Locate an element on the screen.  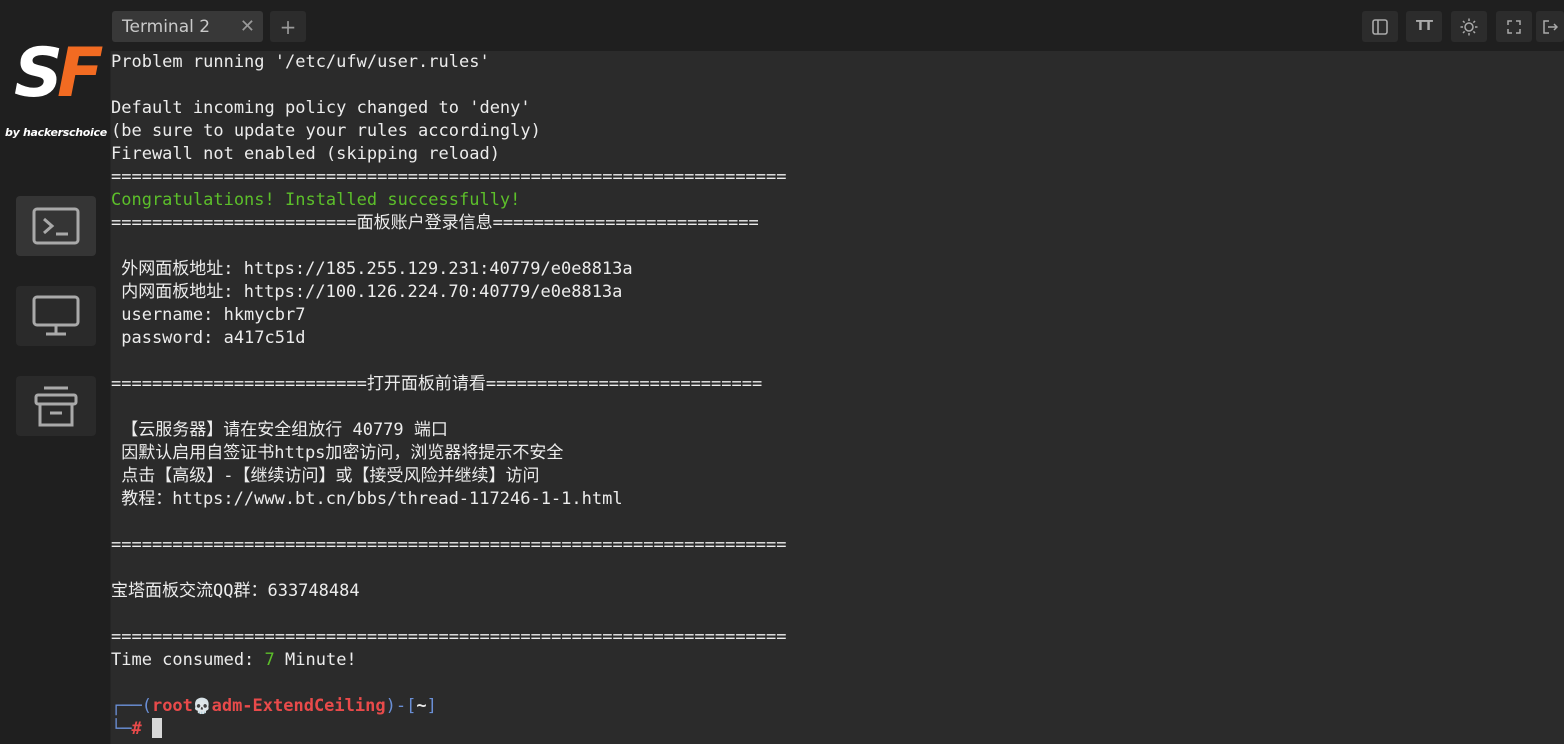
tab-label: Terminal 2 is located at coordinates (166, 26).